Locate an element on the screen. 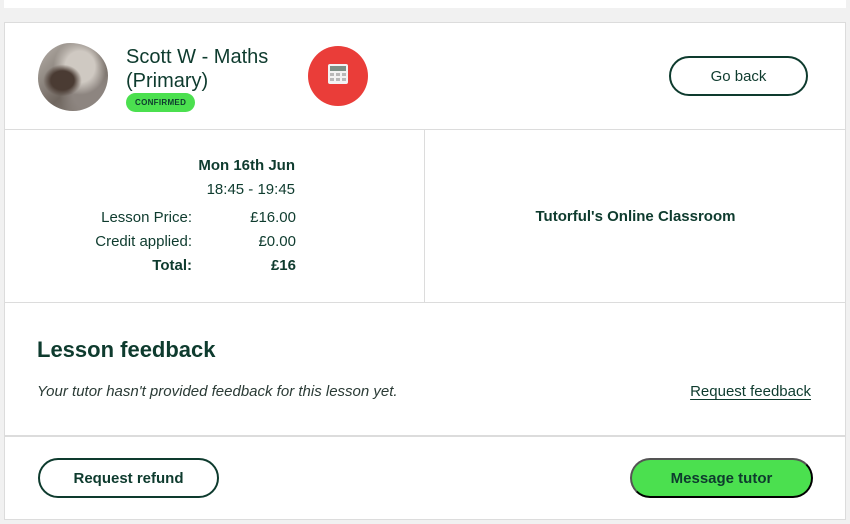 The height and width of the screenshot is (524, 850). lesson-date: Mon 16th Jun is located at coordinates (246, 165).